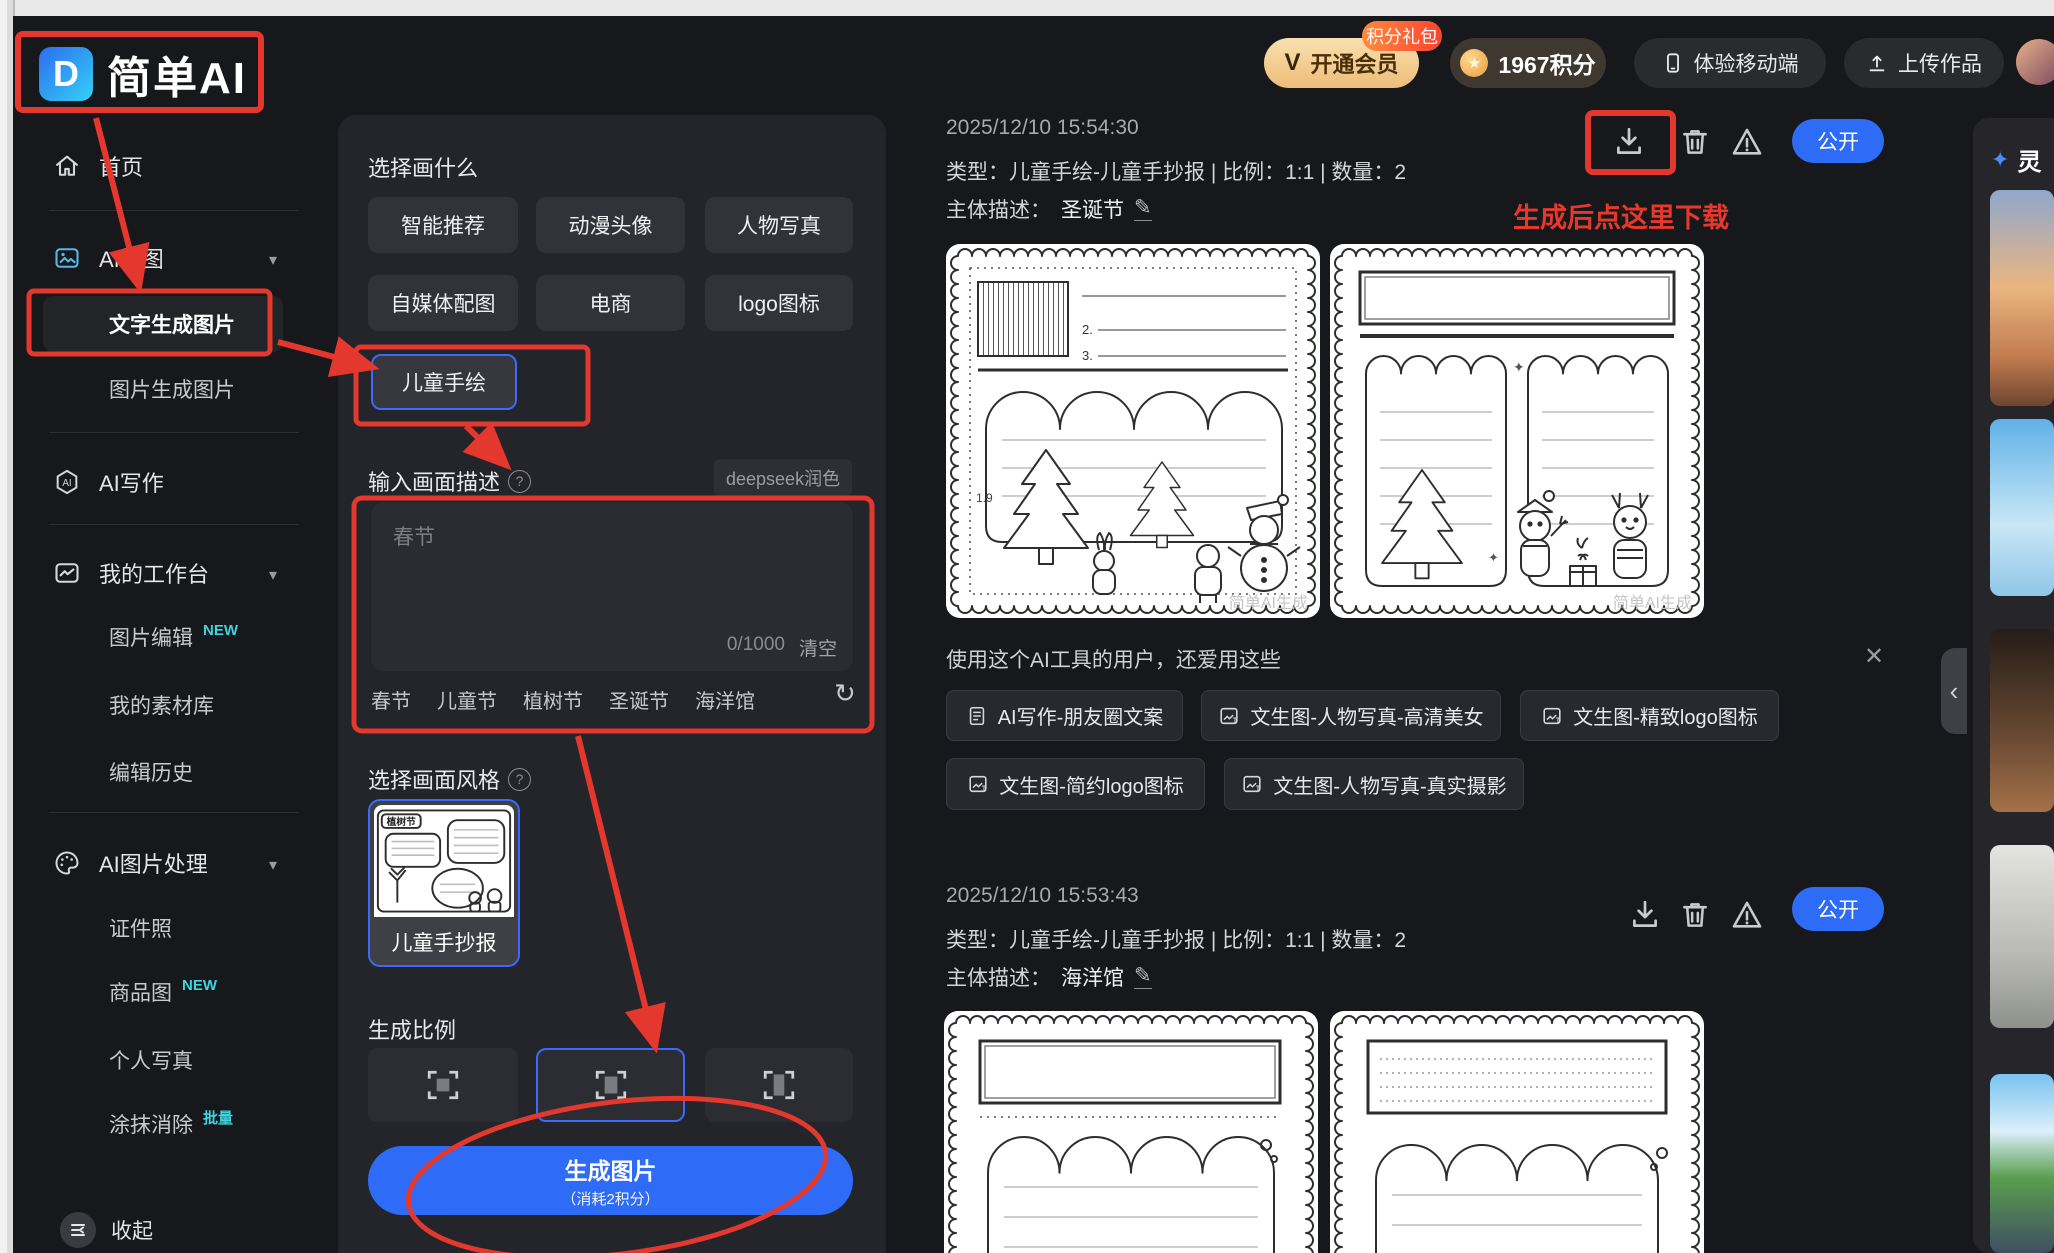 The height and width of the screenshot is (1253, 2054). Describe the element at coordinates (779, 303) in the screenshot. I see `category-logo: logo图标` at that location.